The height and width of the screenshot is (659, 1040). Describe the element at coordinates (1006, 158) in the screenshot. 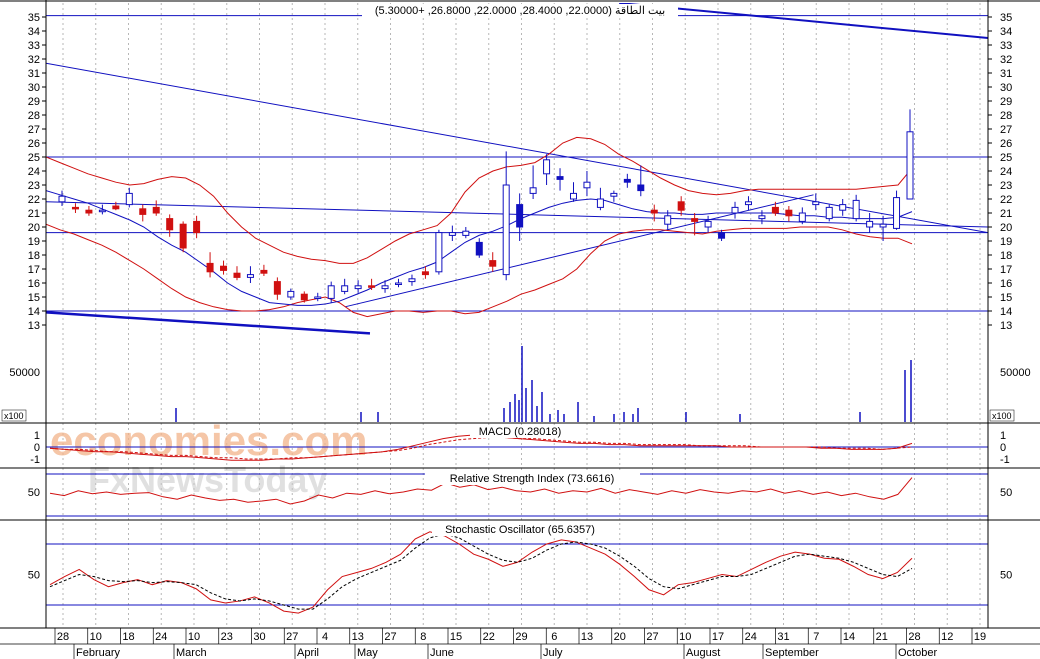

I see `right-y-tick: 25` at that location.